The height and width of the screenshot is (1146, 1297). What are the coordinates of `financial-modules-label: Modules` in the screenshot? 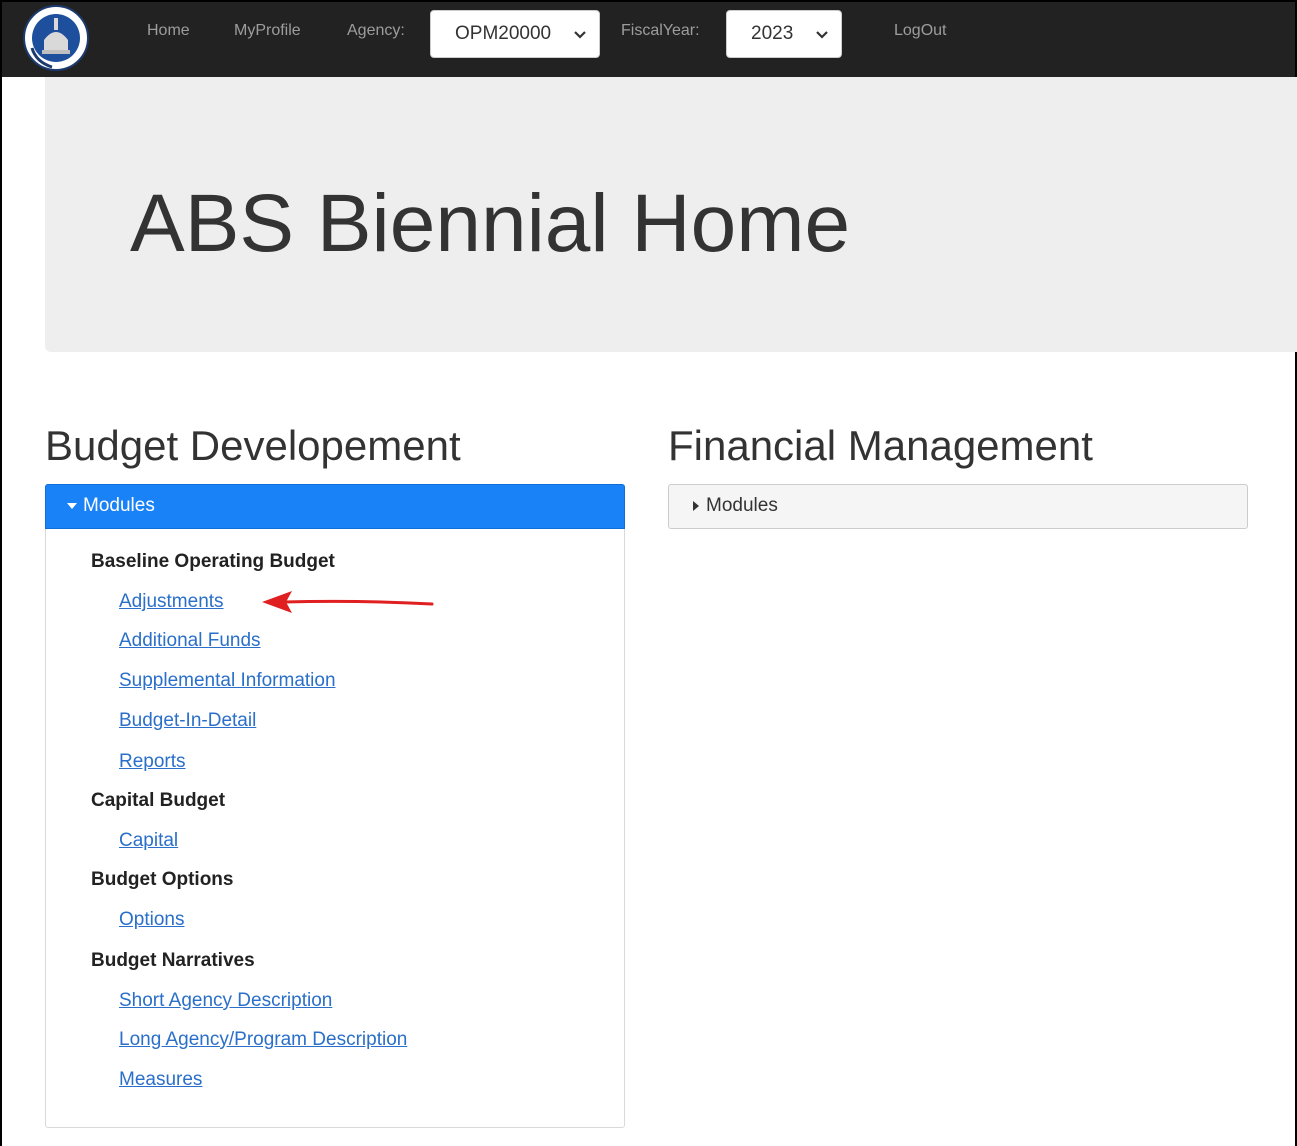 It's located at (742, 505).